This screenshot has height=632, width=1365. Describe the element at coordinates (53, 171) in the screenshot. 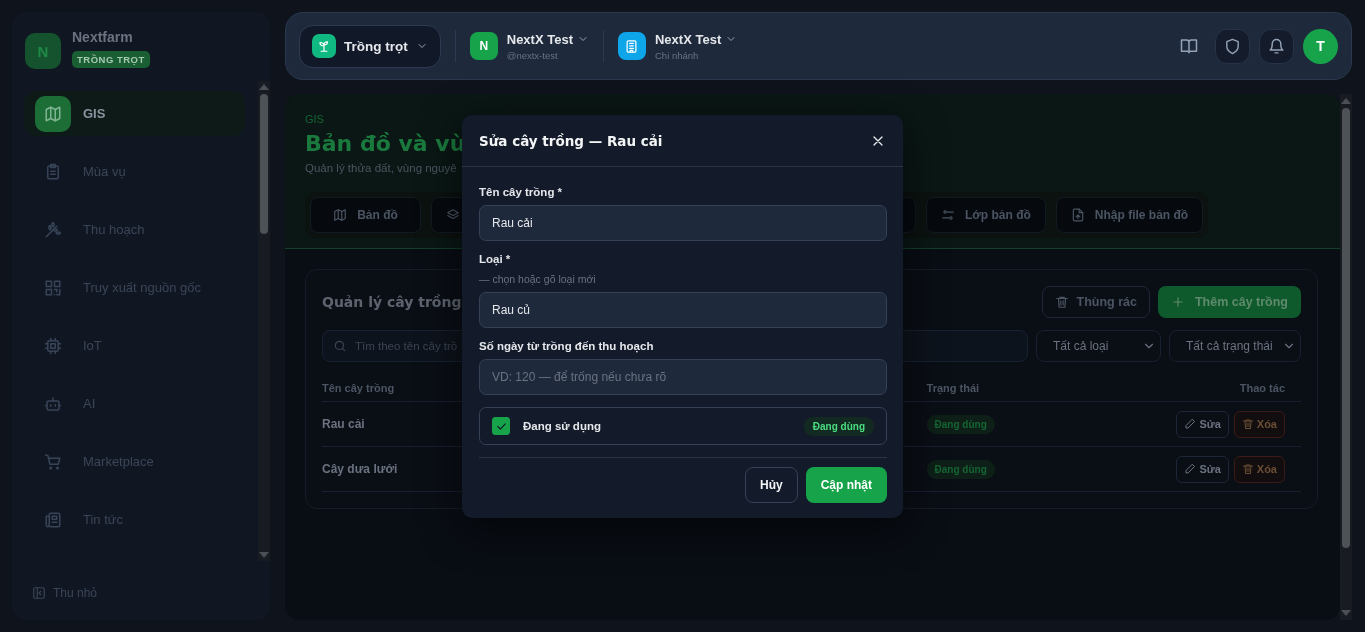

I see `clipboard-icon` at that location.